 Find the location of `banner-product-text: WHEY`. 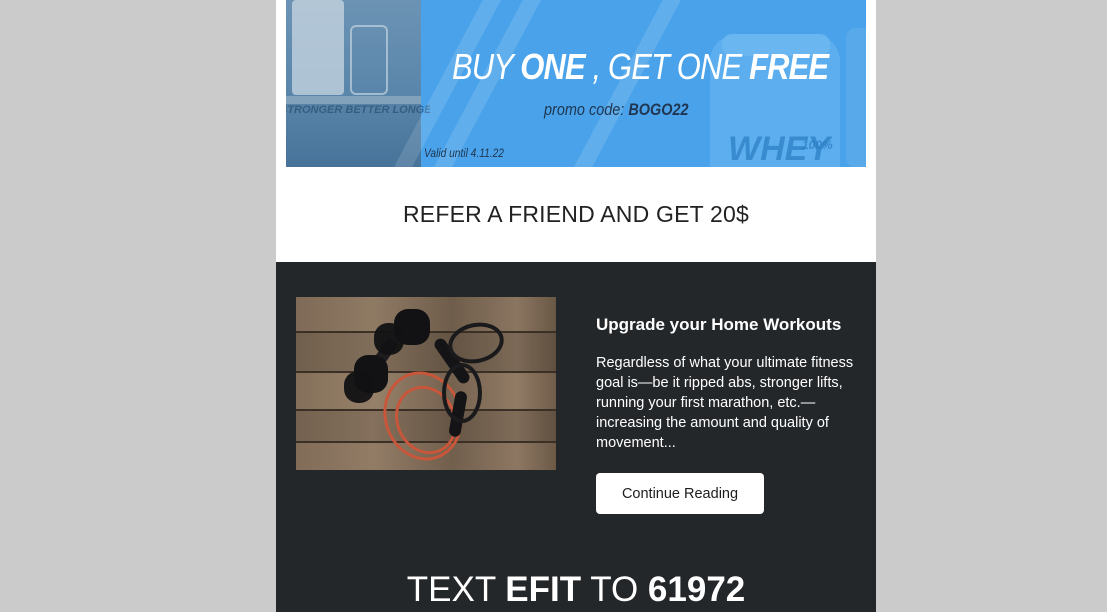

banner-product-text: WHEY is located at coordinates (779, 148).